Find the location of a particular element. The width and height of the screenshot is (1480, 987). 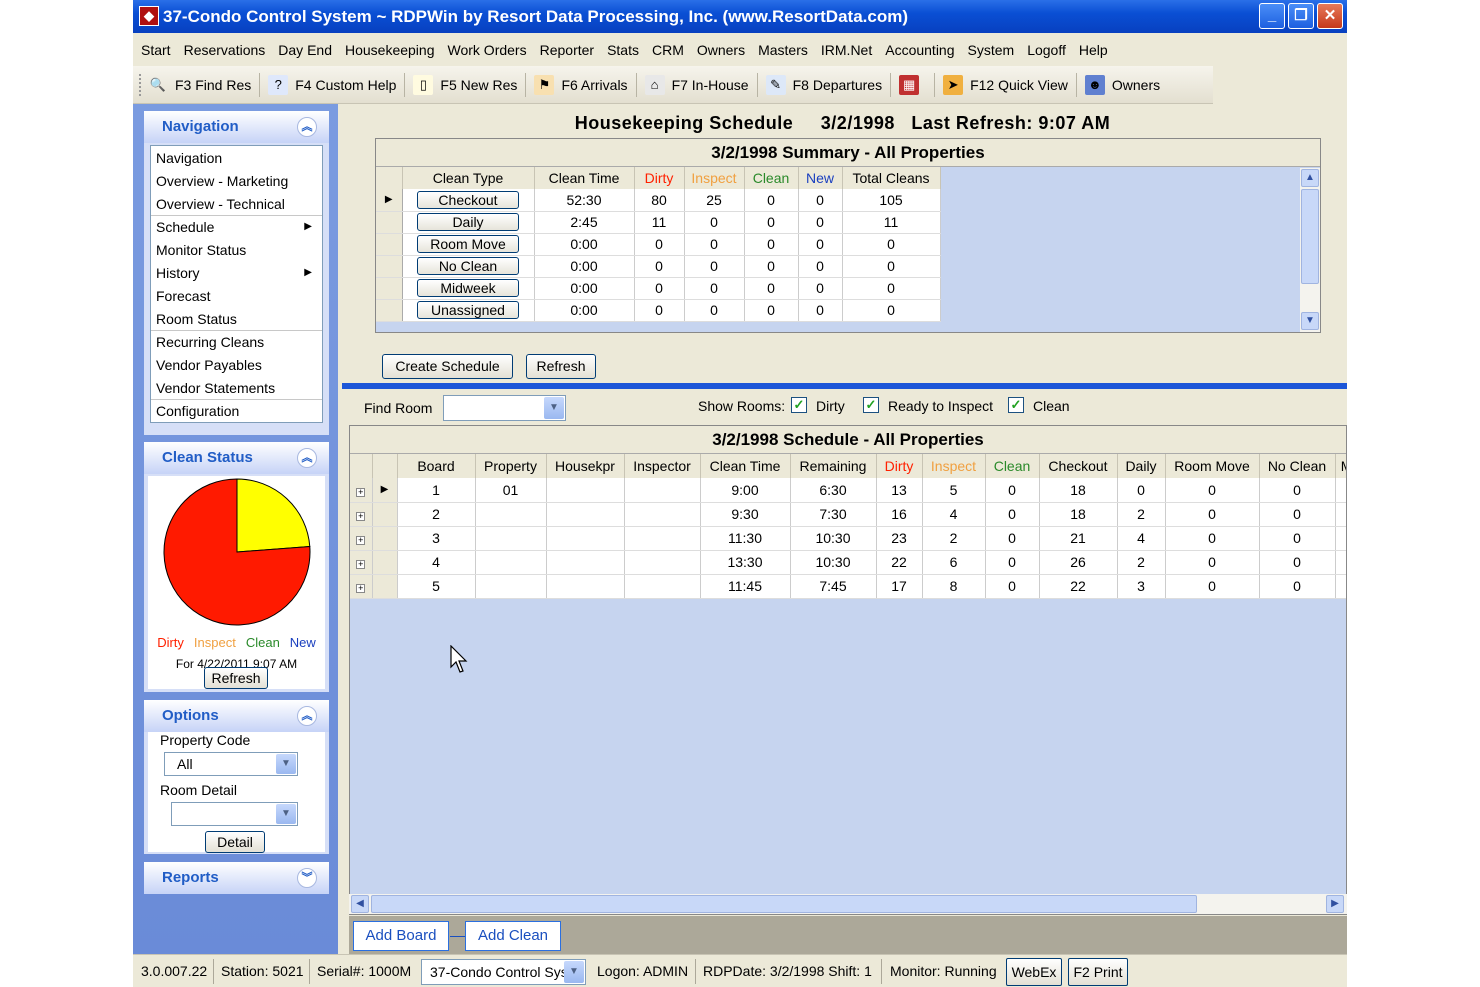

toolbar-button-f8-departures: ✎ F8 Departures is located at coordinates (823, 84).